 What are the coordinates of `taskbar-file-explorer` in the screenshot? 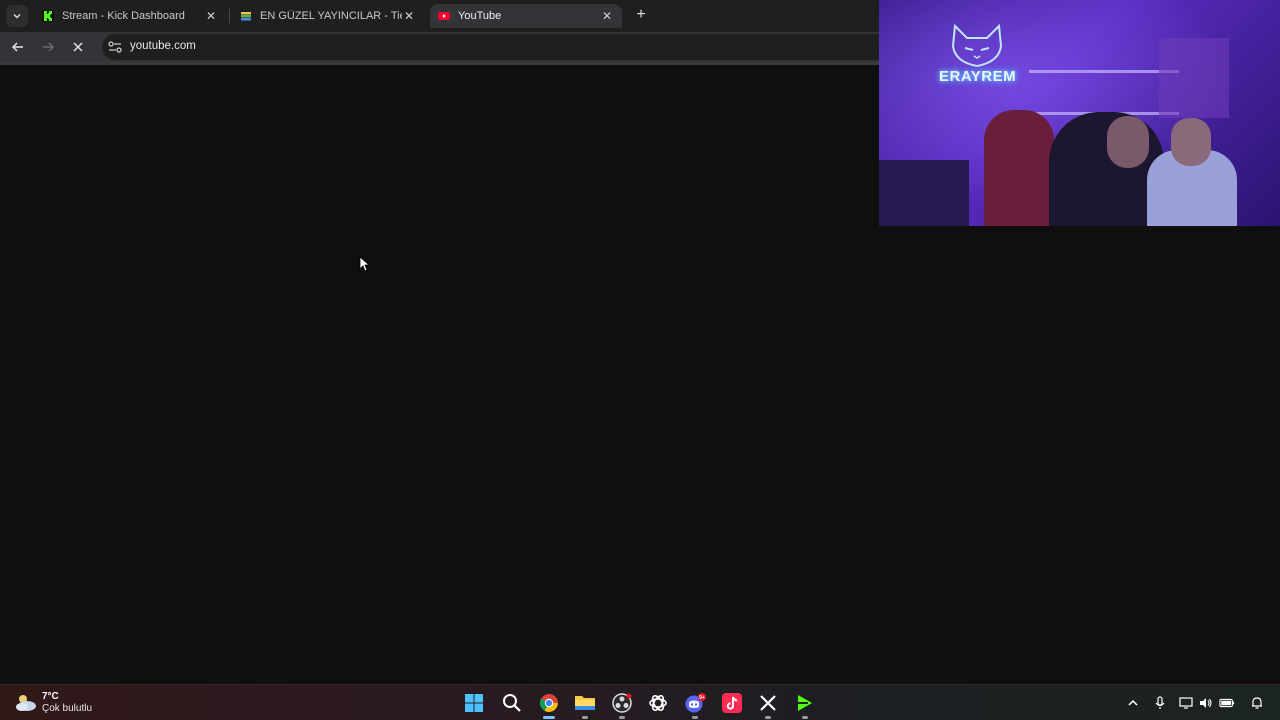 It's located at (585, 705).